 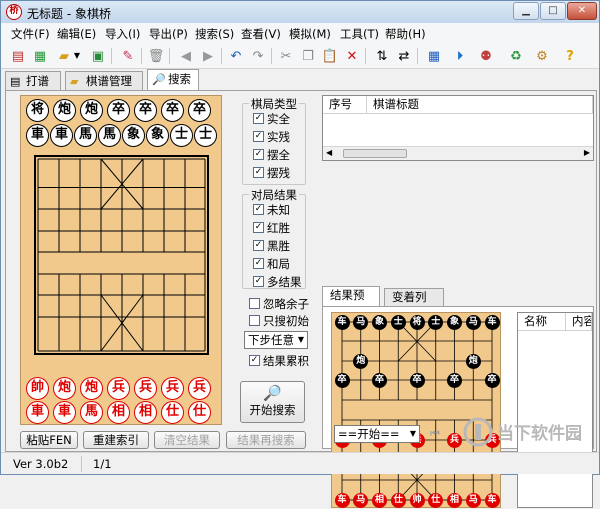 I want to click on forward-icon: ▶, so click(x=208, y=56).